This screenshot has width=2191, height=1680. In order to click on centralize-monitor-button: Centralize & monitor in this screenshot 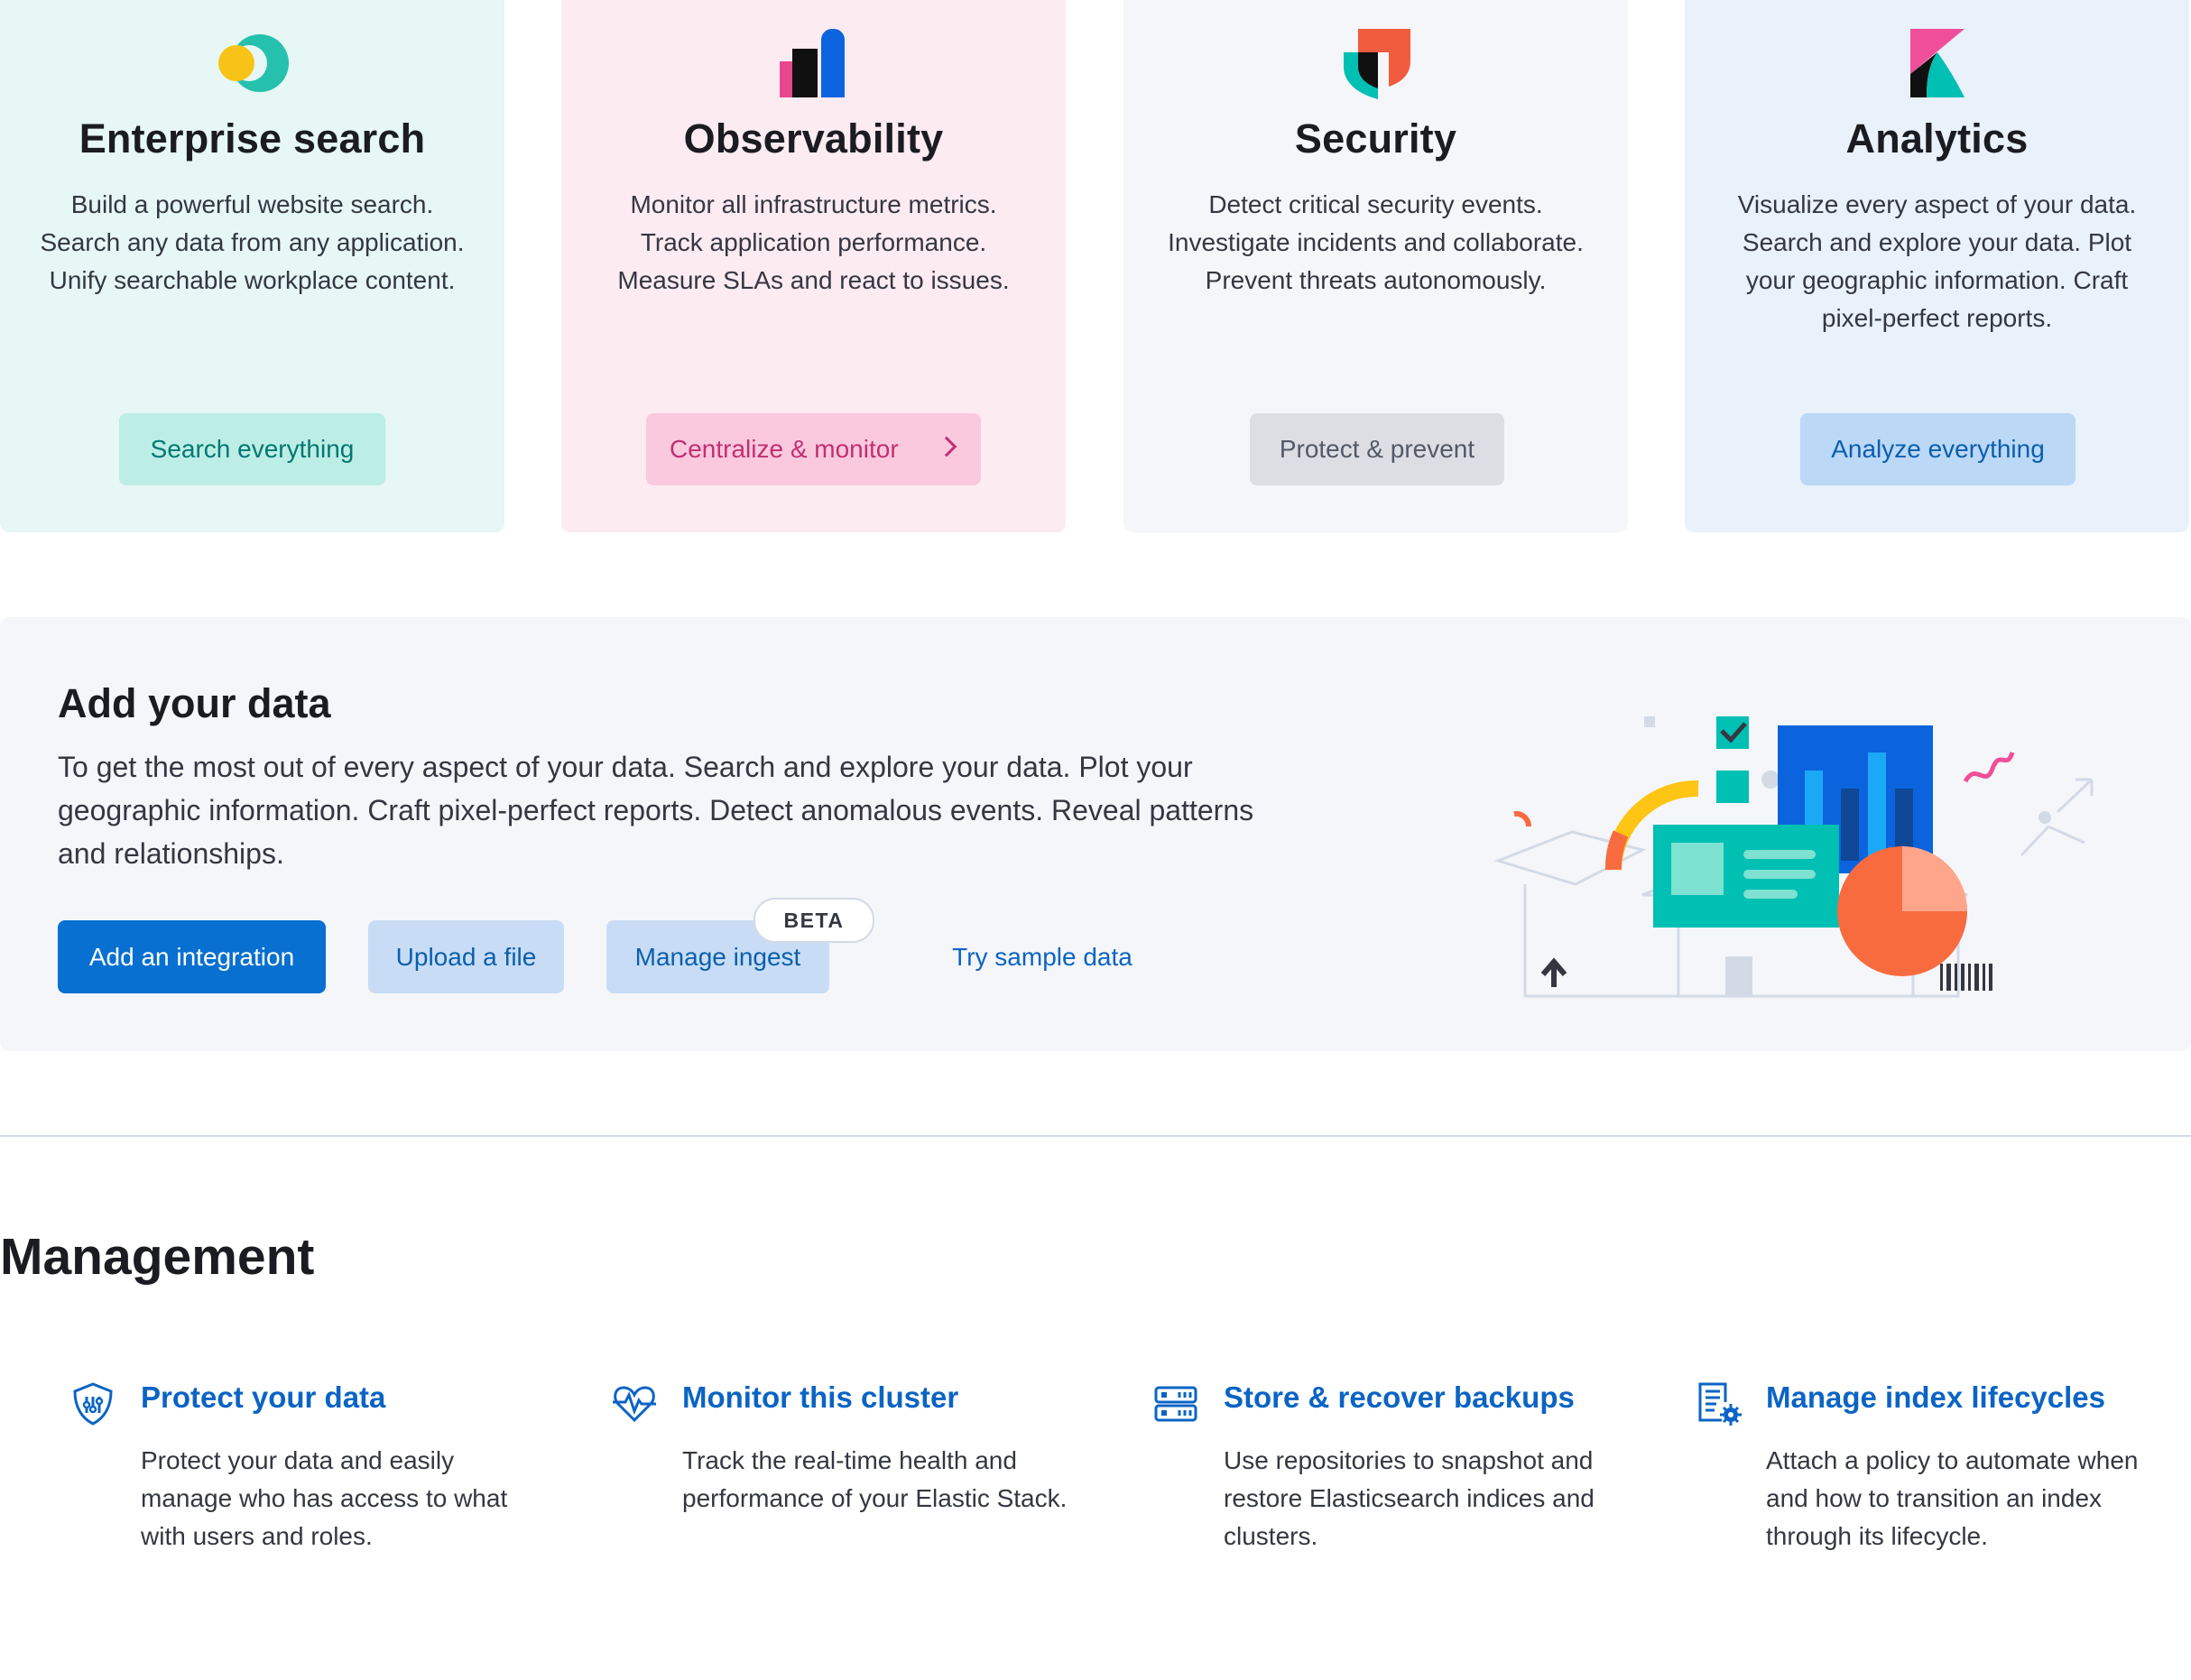, I will do `click(813, 449)`.